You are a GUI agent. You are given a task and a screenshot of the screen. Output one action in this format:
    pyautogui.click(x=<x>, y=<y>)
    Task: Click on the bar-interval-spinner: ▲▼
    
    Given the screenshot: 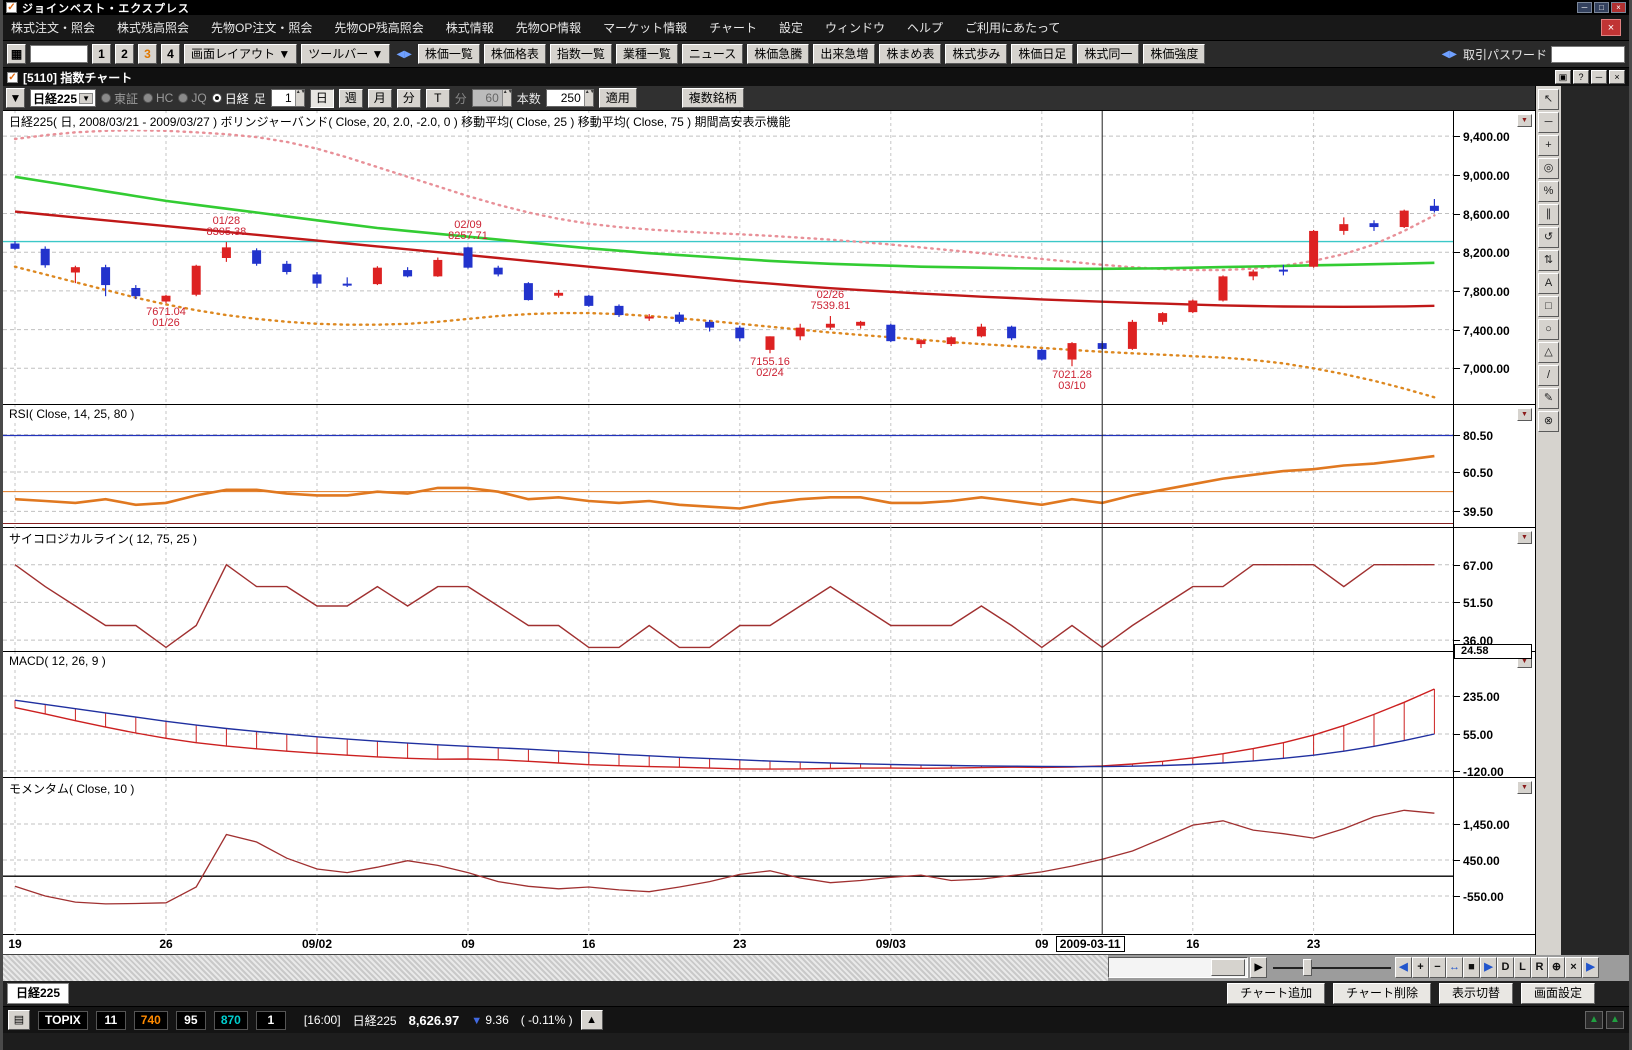 What is the action you would take?
    pyautogui.click(x=300, y=98)
    